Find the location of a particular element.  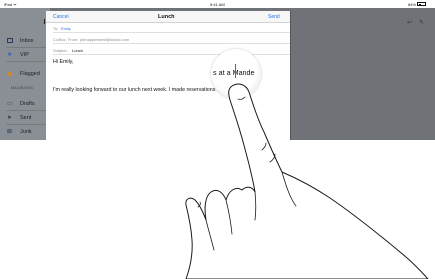

sidebar-item-sent: ➤ Sent is located at coordinates (25, 117).